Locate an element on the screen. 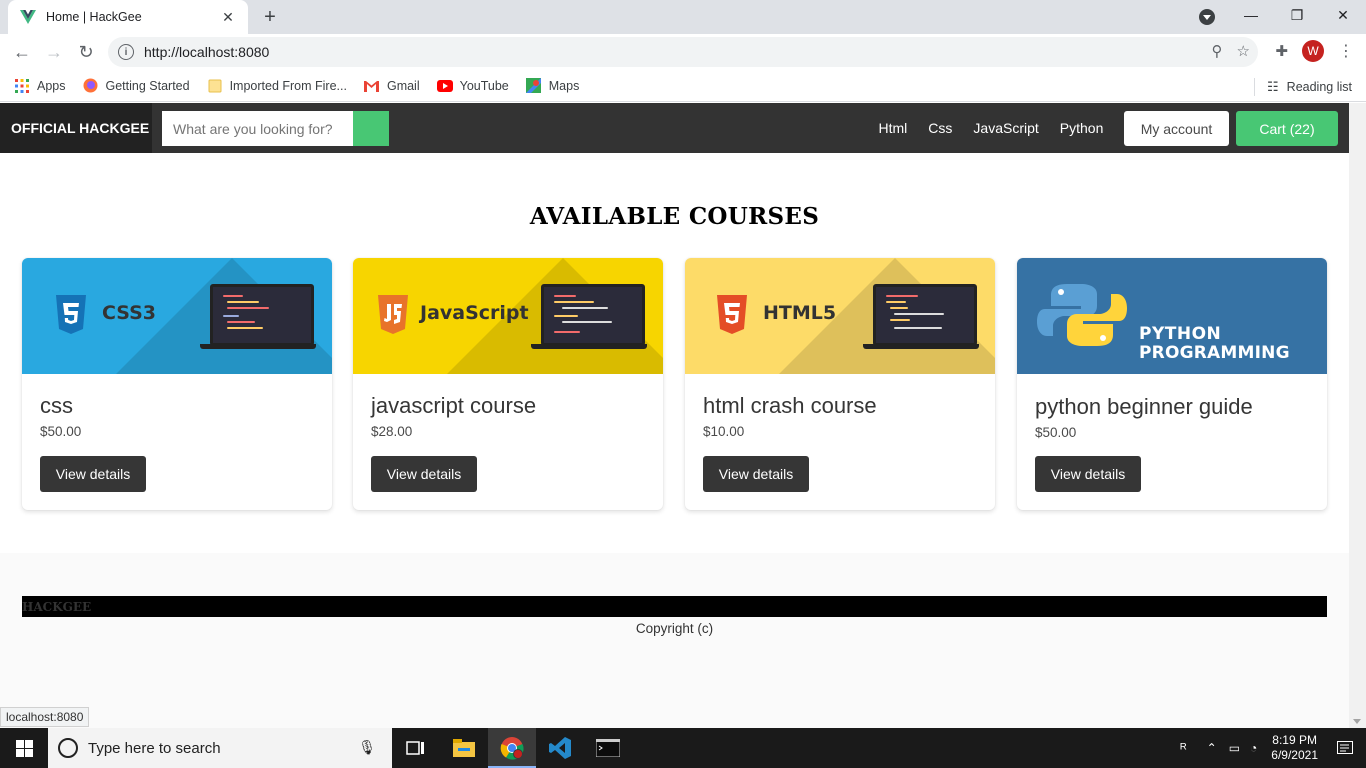 The height and width of the screenshot is (768, 1366). bookmark-maps: Maps is located at coordinates (553, 86).